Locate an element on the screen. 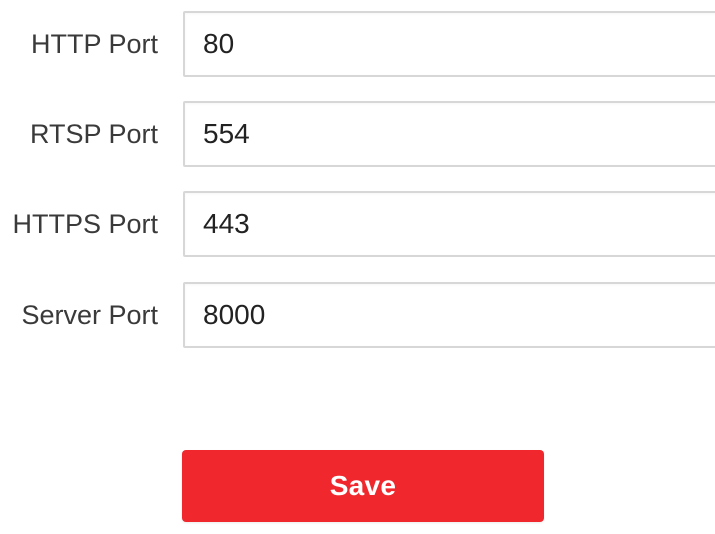  https-port-input is located at coordinates (450, 224).